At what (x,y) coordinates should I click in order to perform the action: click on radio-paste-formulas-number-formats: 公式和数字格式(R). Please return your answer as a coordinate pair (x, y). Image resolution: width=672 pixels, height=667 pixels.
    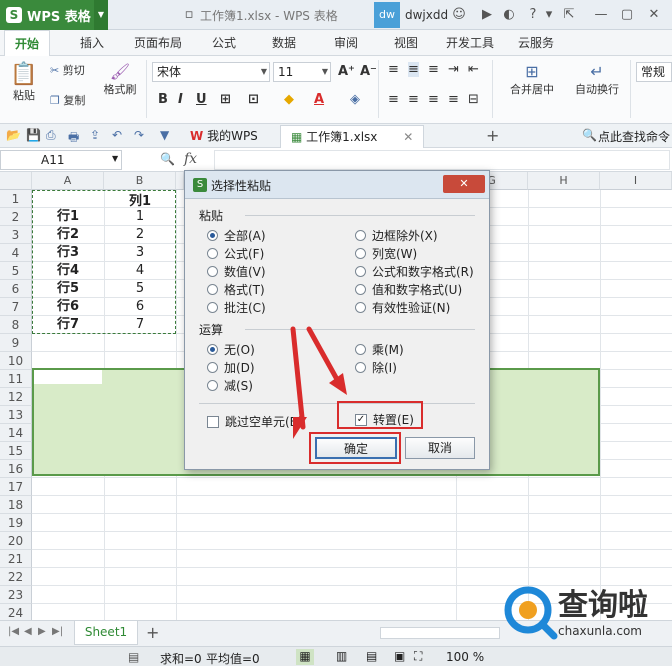
    Looking at the image, I should click on (414, 271).